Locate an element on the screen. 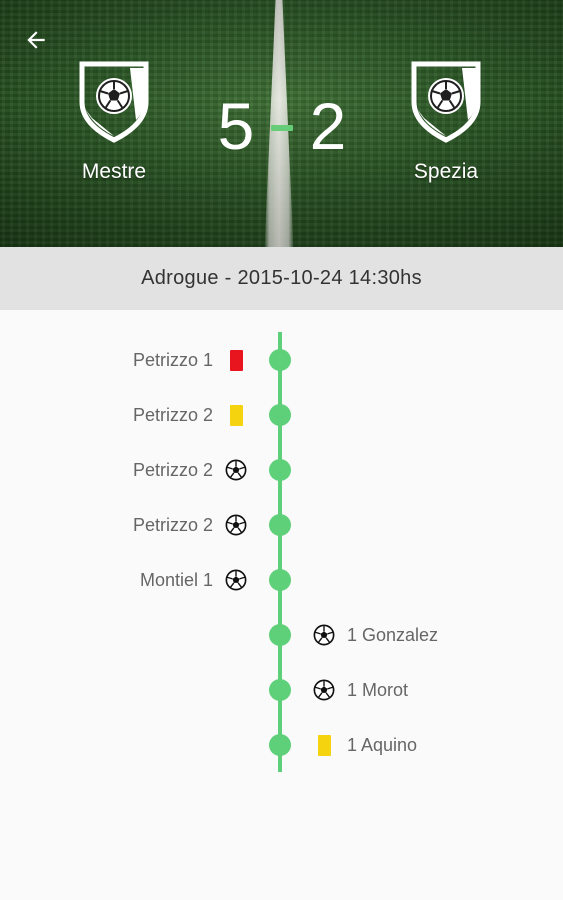 This screenshot has width=563, height=900. away-team-name: Spezia is located at coordinates (446, 171).